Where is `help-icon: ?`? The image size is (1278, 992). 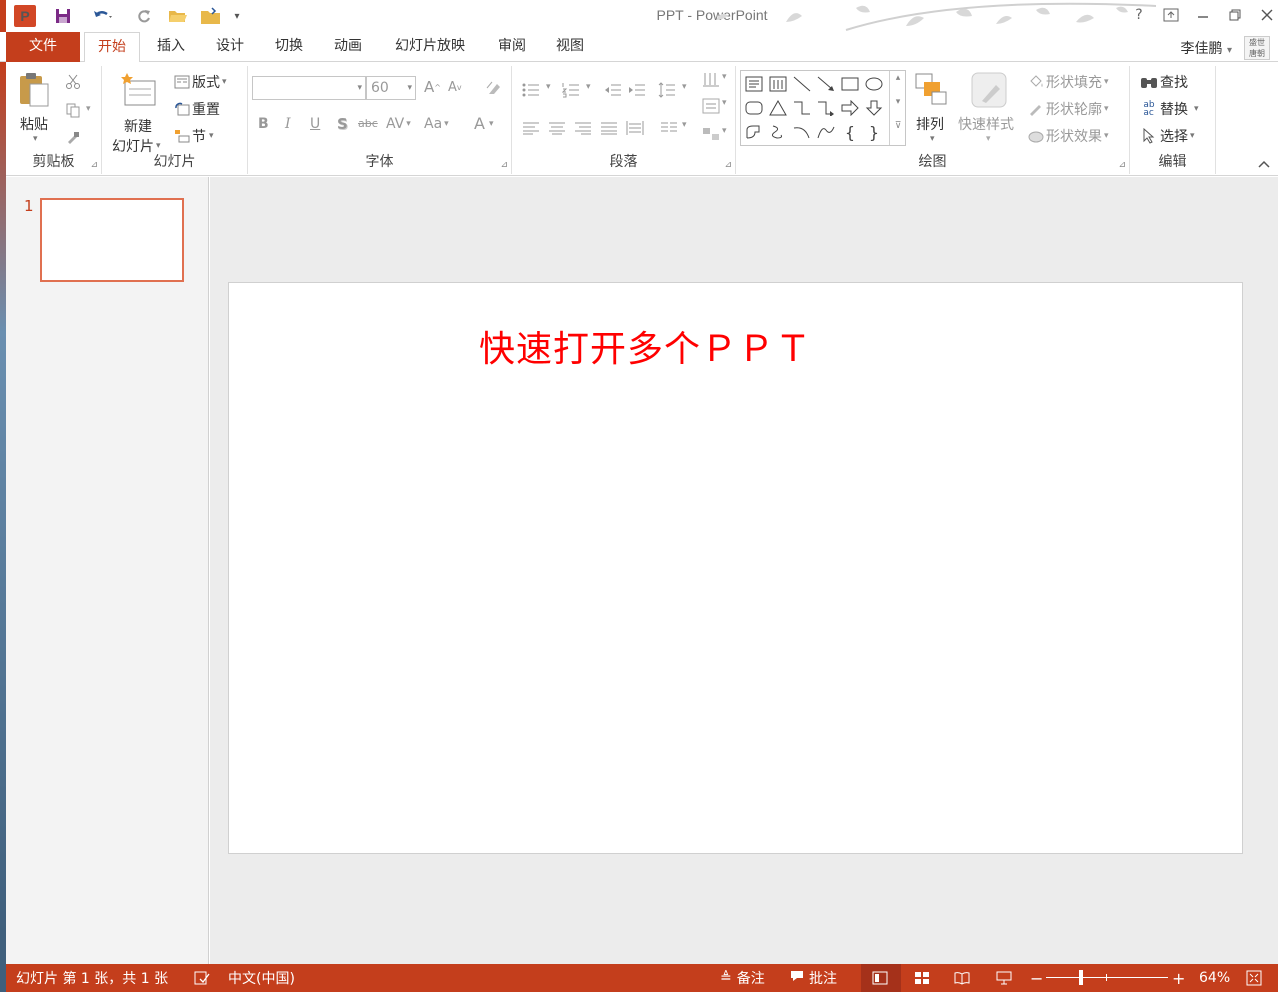
help-icon: ? is located at coordinates (1139, 15).